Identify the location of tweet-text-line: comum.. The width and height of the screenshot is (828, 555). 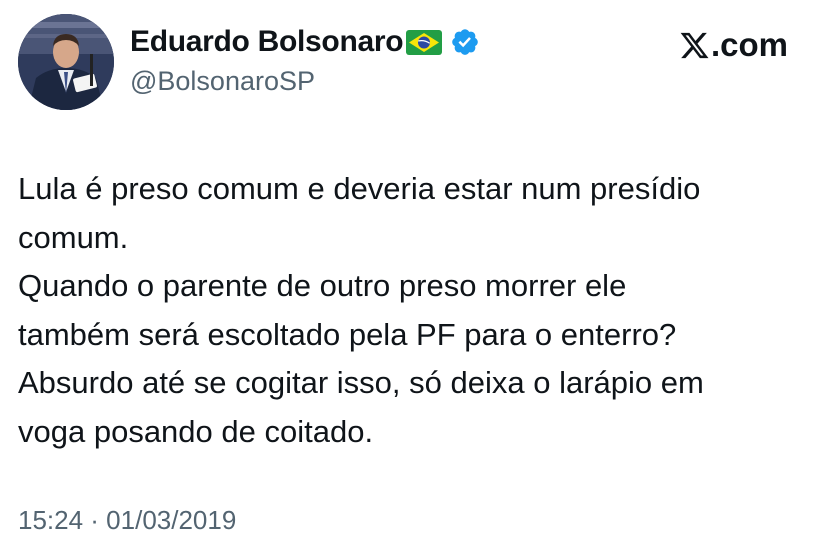
(73, 237).